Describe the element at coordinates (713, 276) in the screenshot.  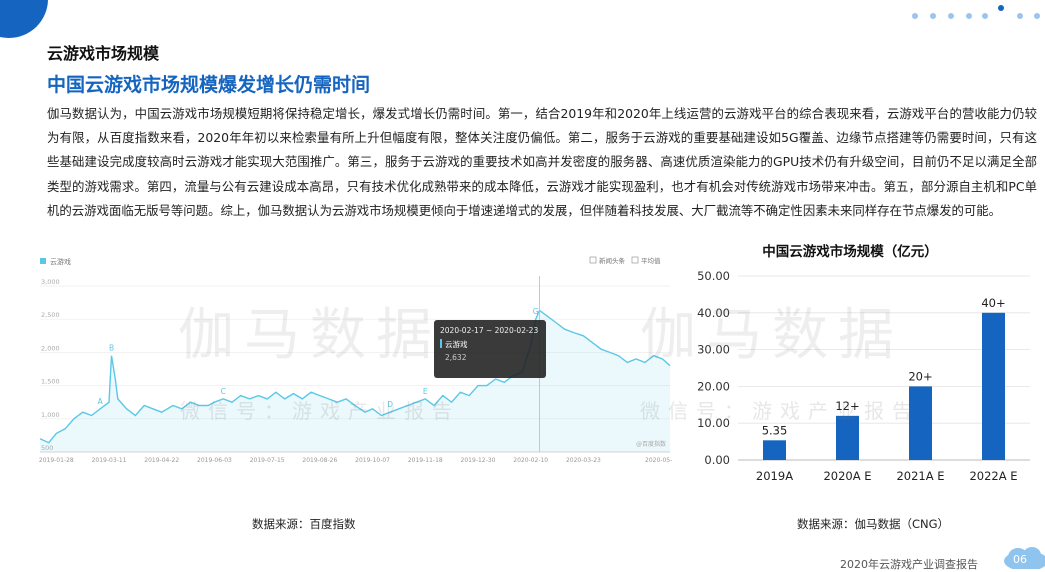
I see `y-tick-label: 50.00` at that location.